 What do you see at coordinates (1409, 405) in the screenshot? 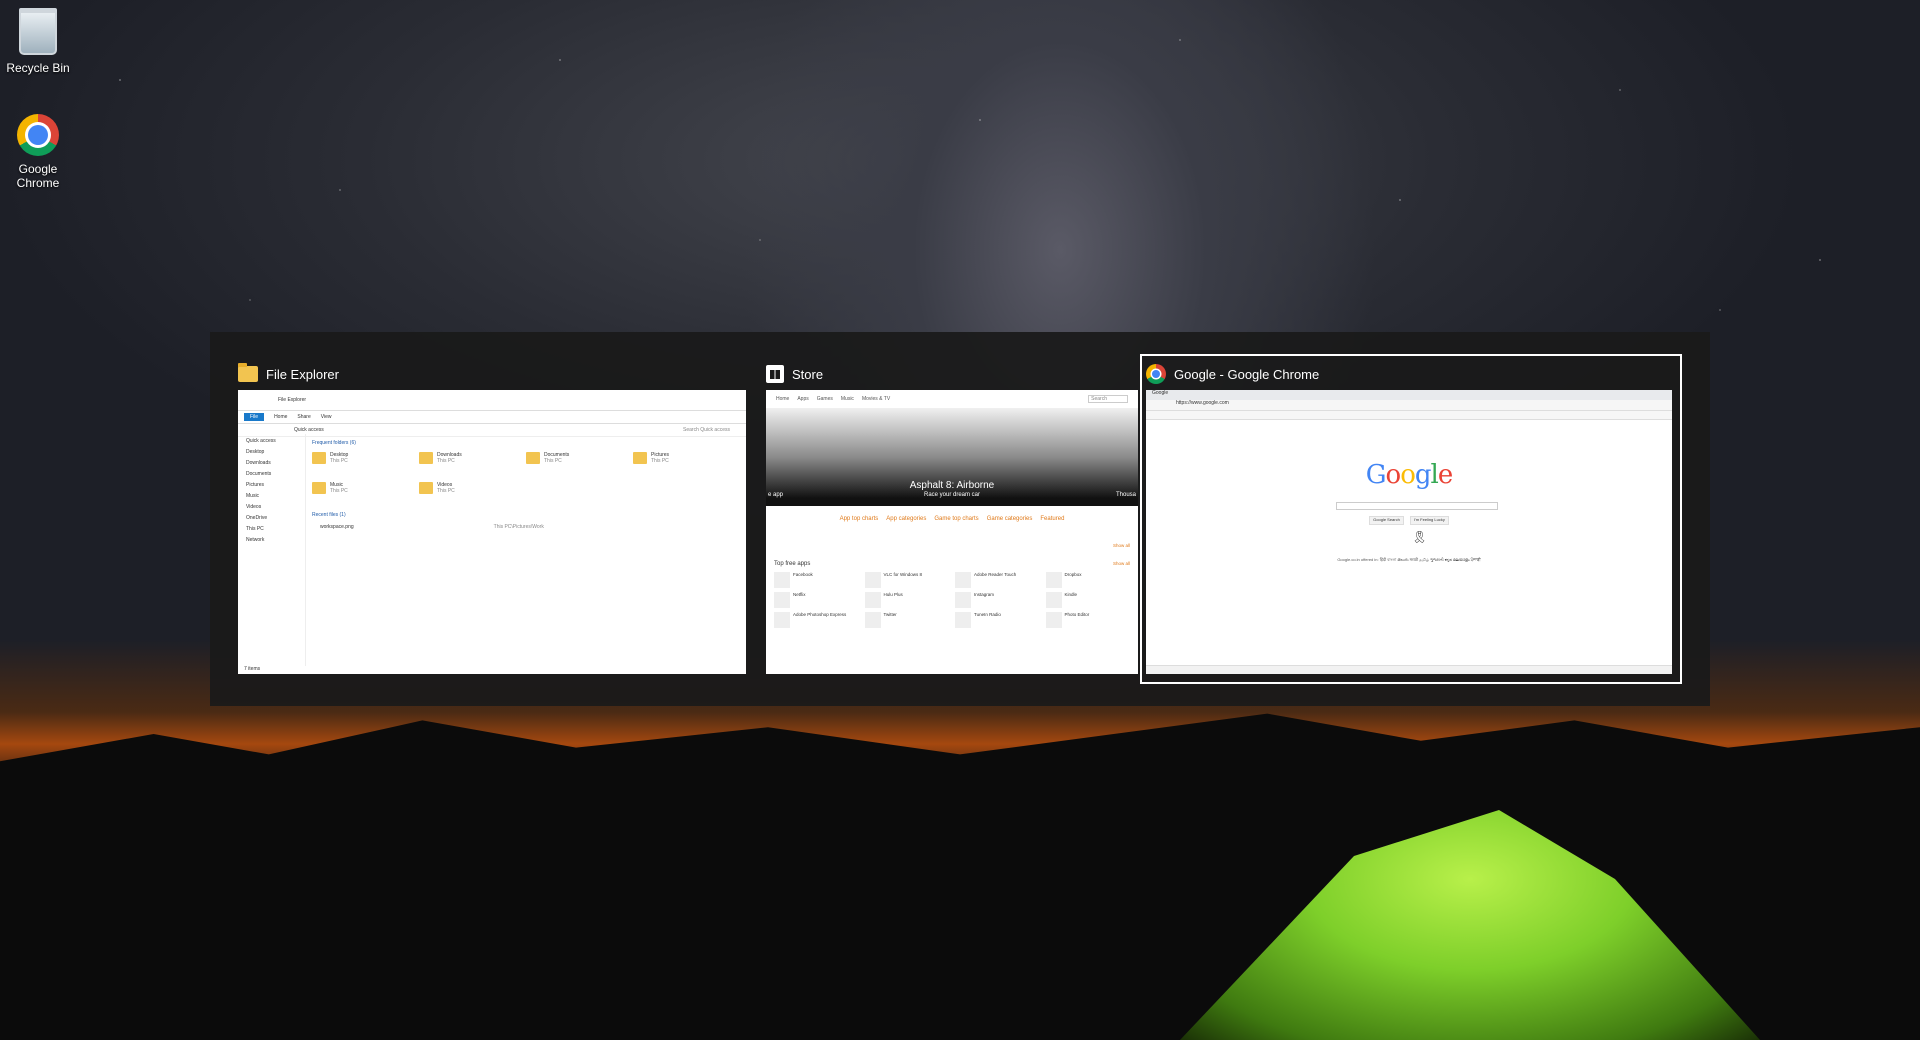
I see `chrome-address-bar: https://www.google.com` at bounding box center [1409, 405].